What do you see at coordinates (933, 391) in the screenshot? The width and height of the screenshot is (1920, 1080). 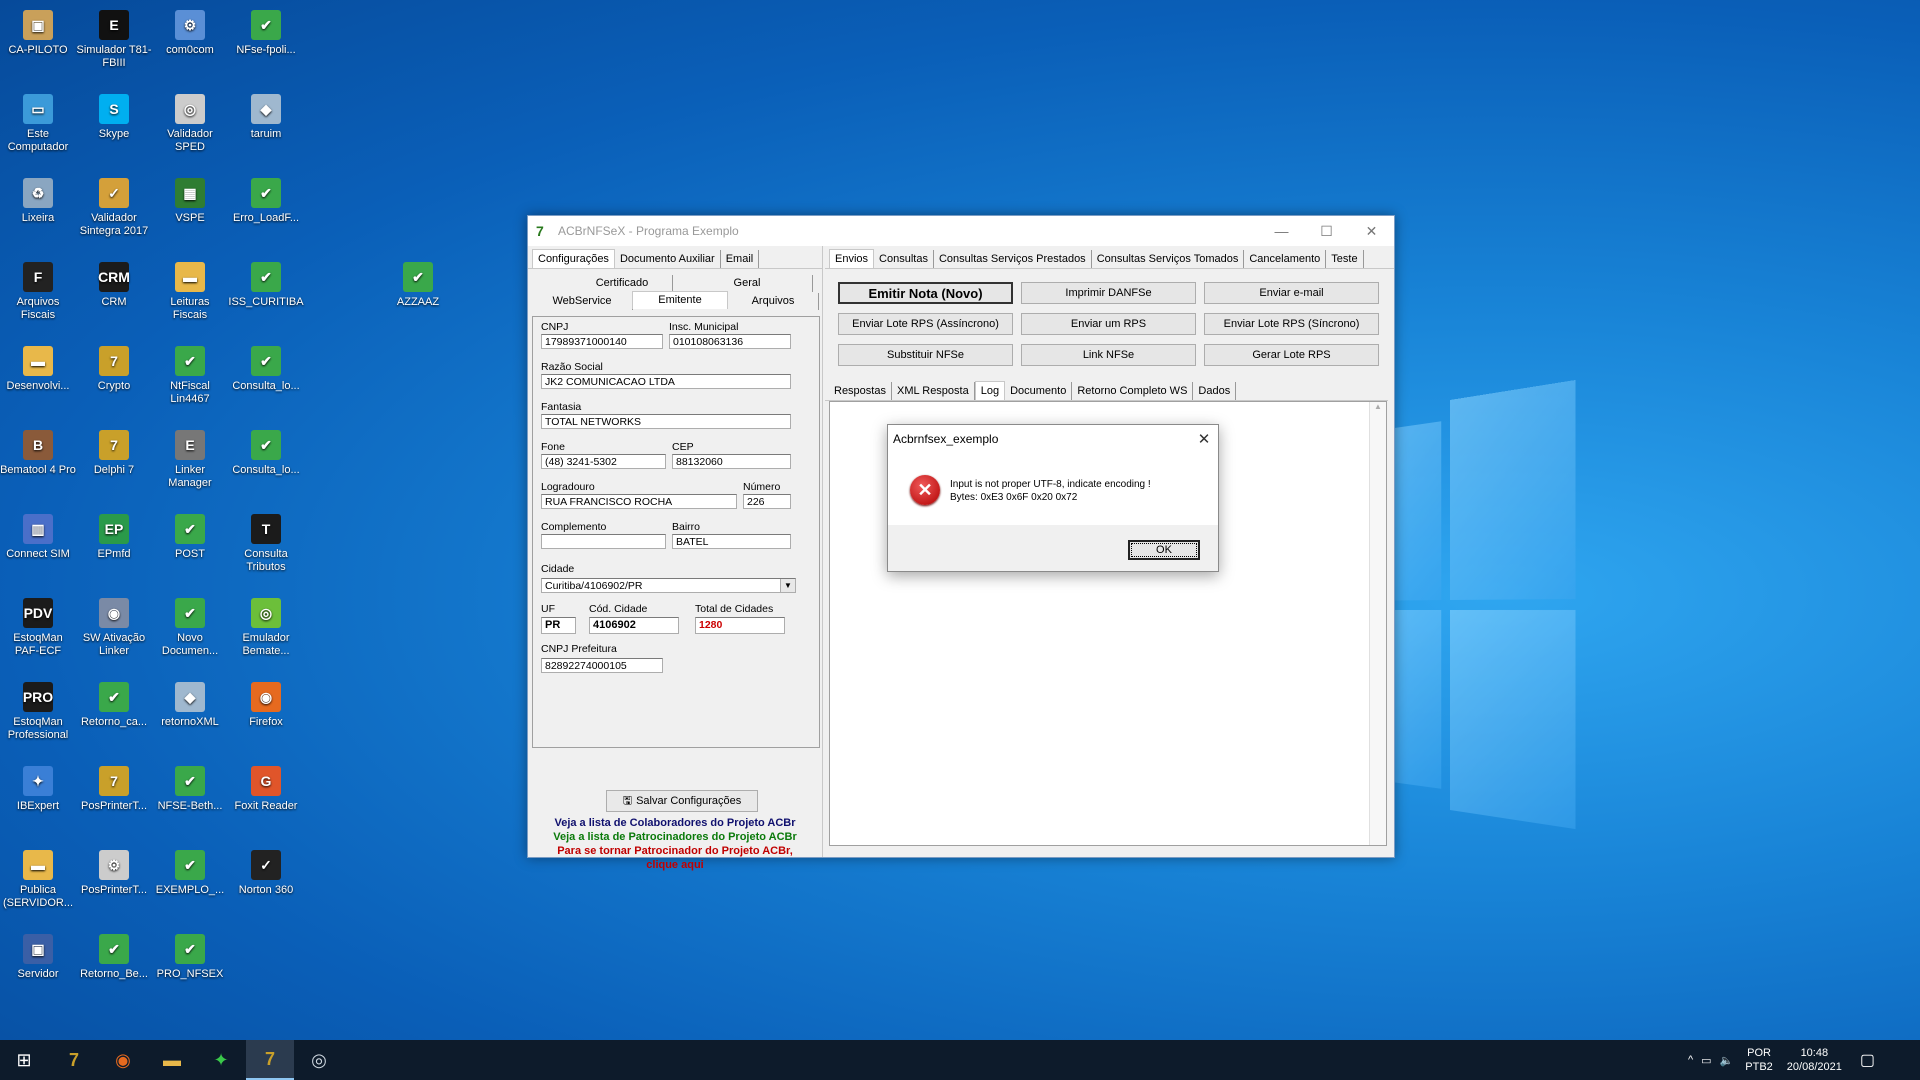 I see `tab-xml-resposta: XML Resposta` at bounding box center [933, 391].